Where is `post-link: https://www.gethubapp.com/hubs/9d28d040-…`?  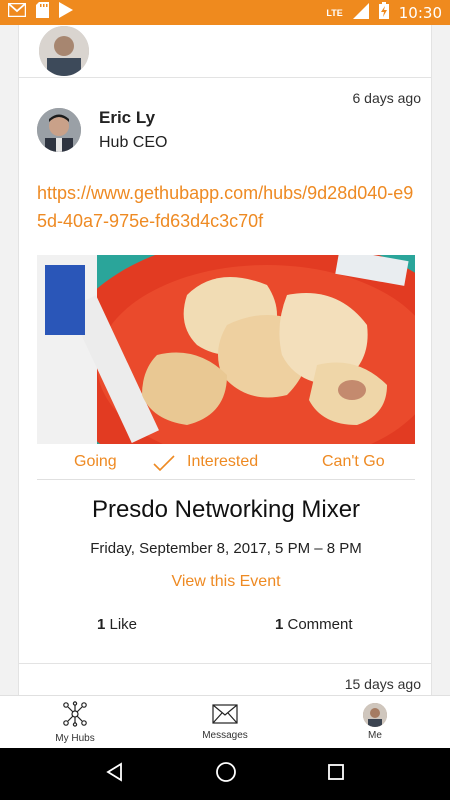
post-link: https://www.gethubapp.com/hubs/9d28d040-… is located at coordinates (229, 207).